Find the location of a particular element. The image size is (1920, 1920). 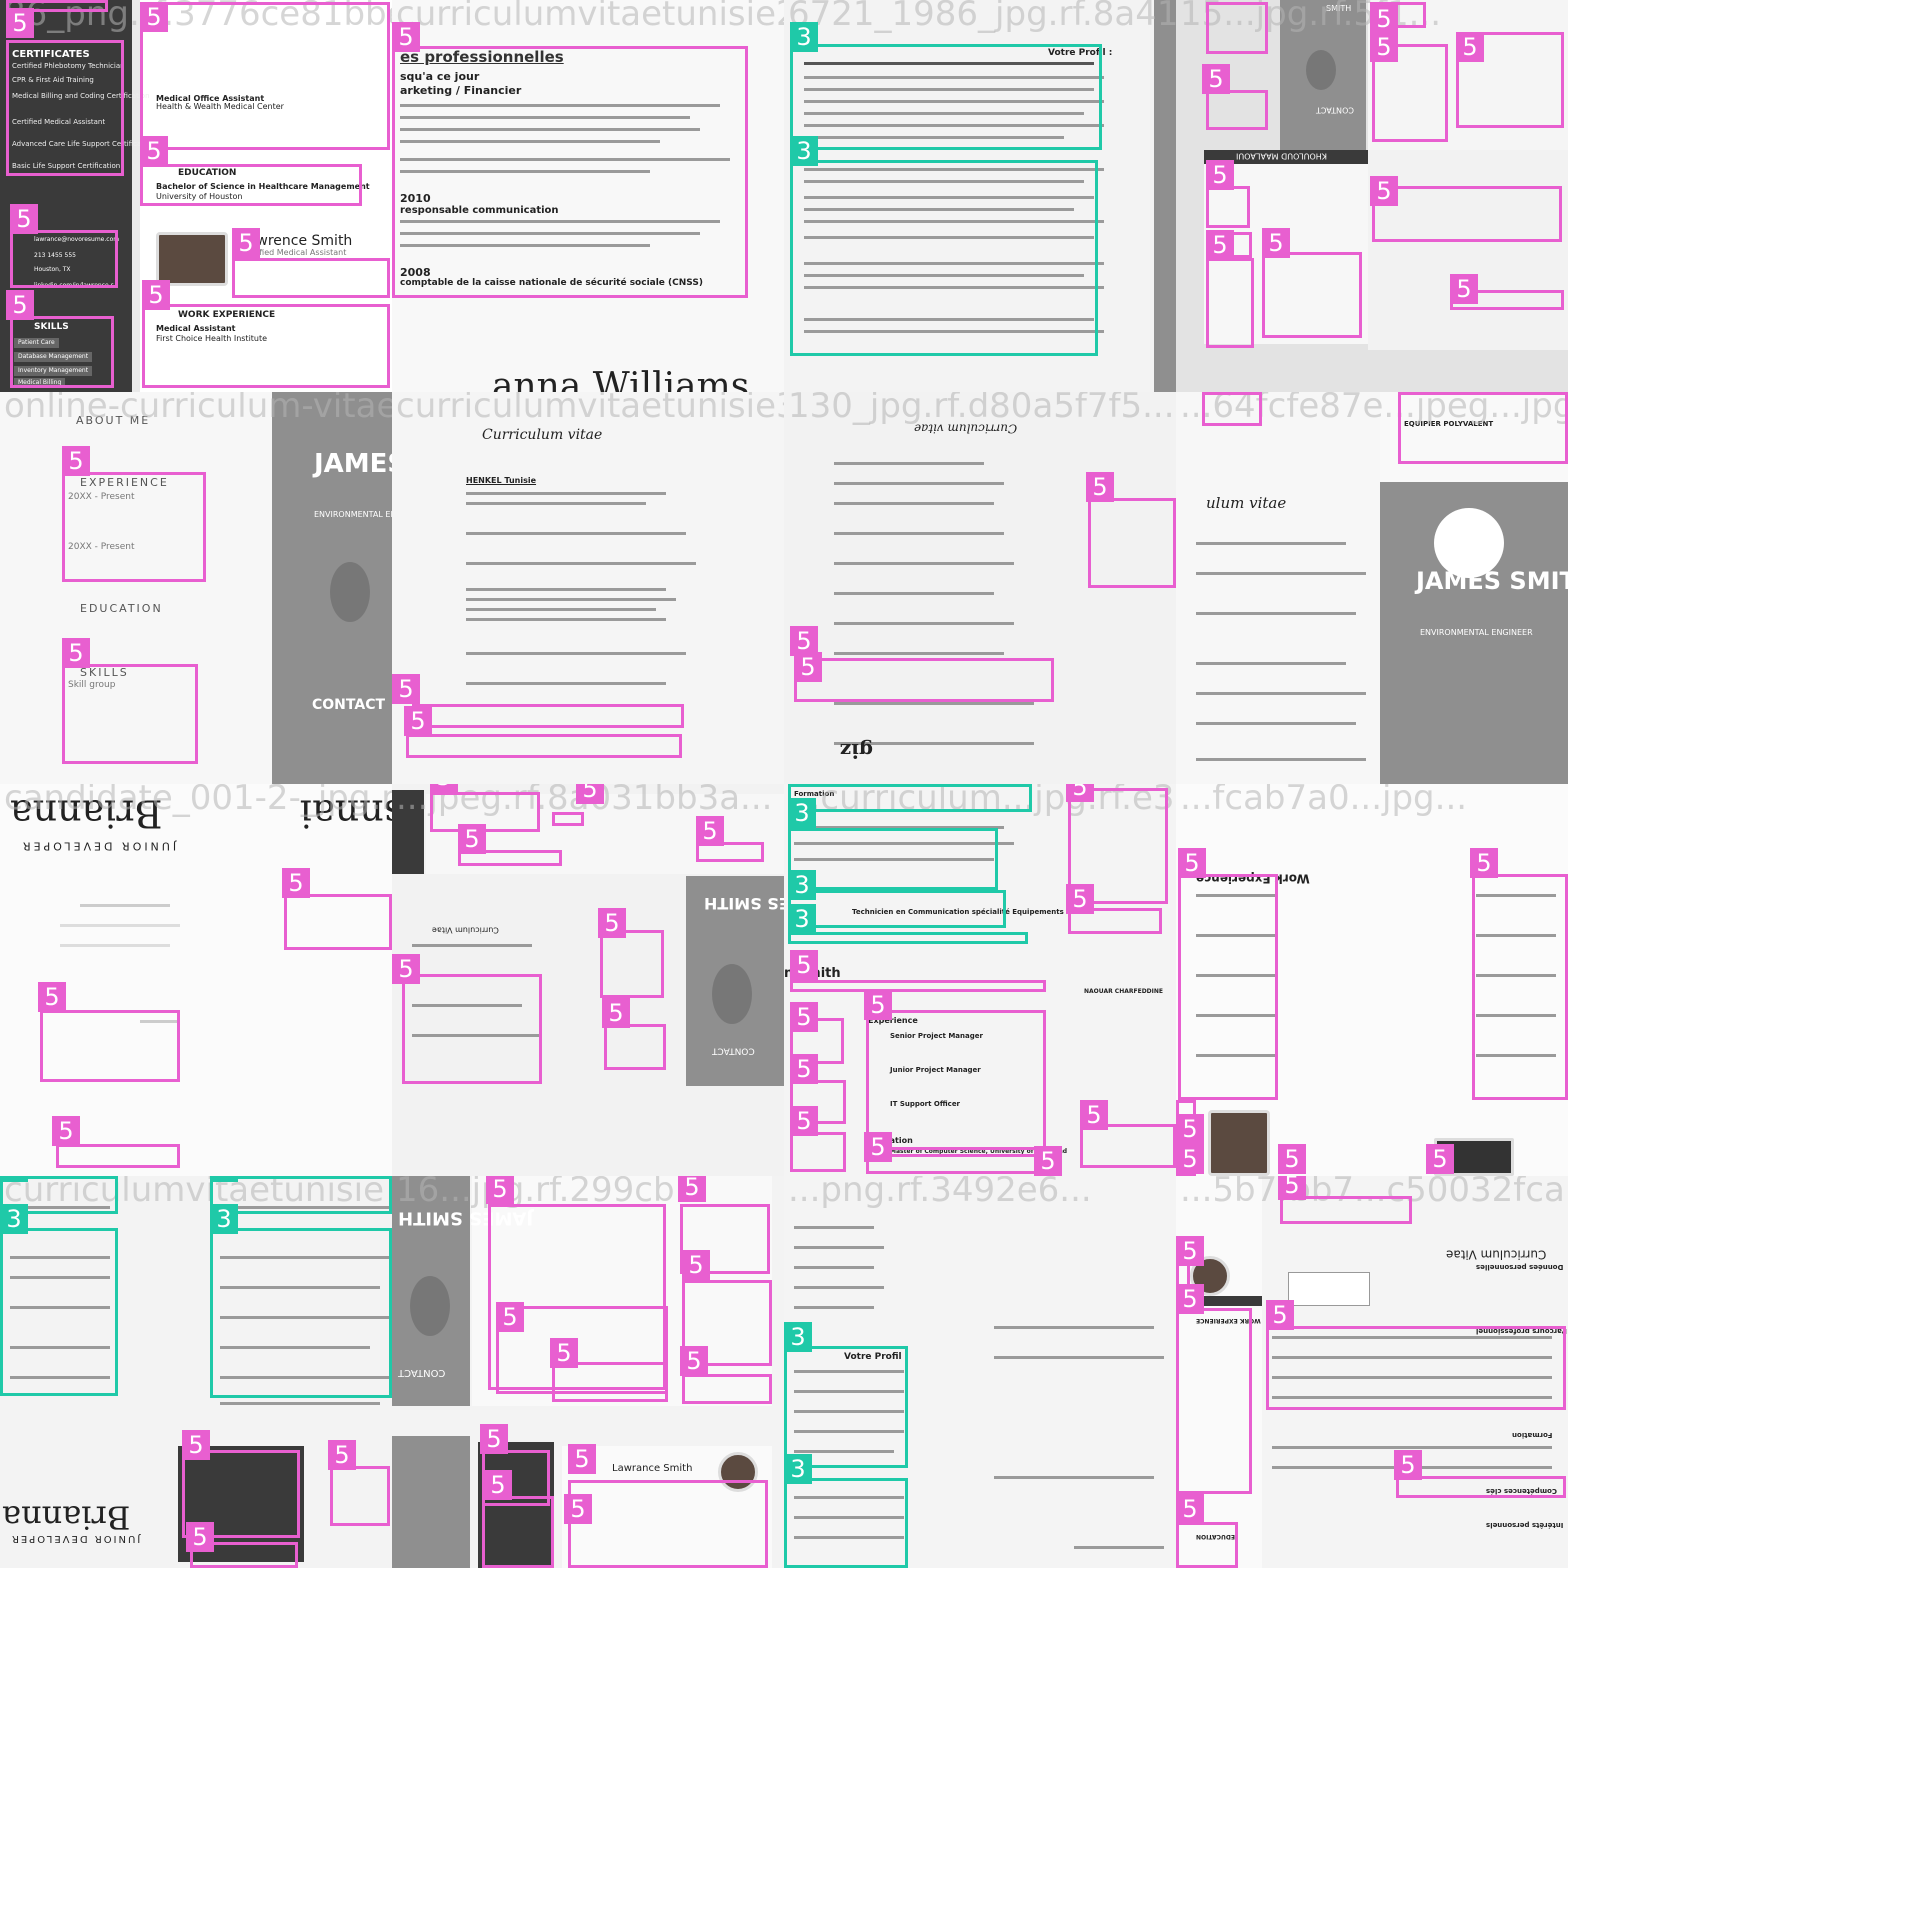

big-name: anna Williams is located at coordinates (621, 379).